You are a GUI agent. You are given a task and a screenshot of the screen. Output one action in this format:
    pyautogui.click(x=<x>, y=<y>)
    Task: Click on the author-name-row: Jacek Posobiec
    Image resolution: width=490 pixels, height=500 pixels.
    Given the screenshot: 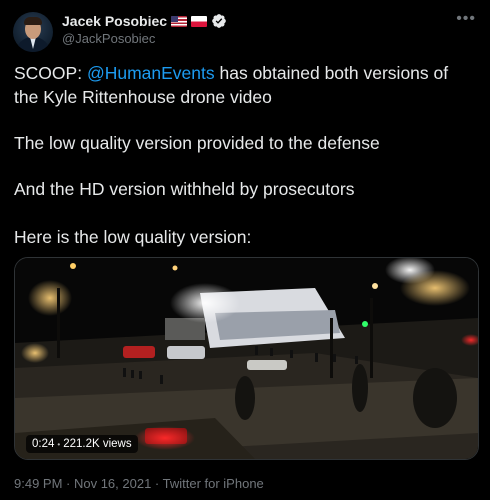 What is the action you would take?
    pyautogui.click(x=144, y=21)
    